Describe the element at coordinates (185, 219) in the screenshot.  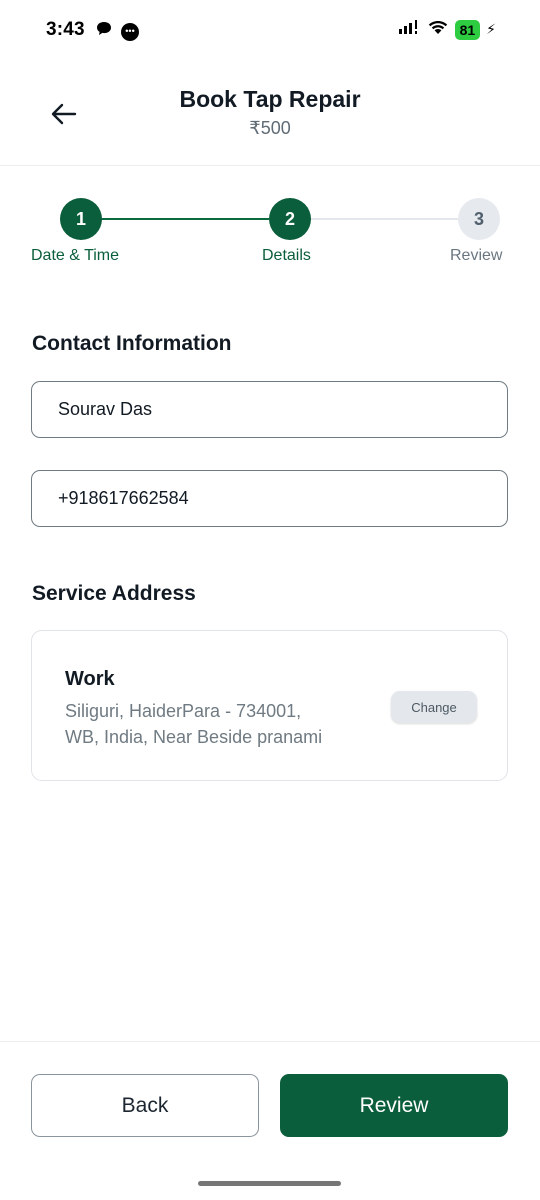
I see `stepper-line-completed` at that location.